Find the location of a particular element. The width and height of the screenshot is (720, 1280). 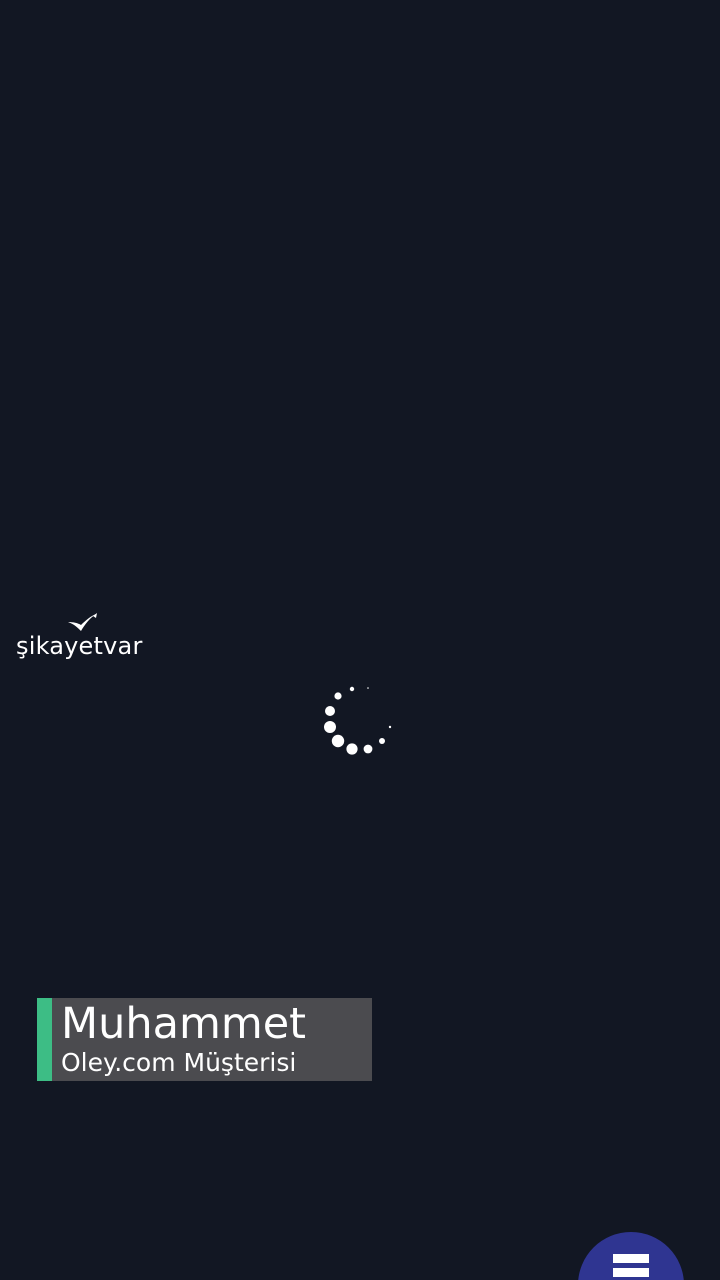

menu-icon is located at coordinates (631, 1267).